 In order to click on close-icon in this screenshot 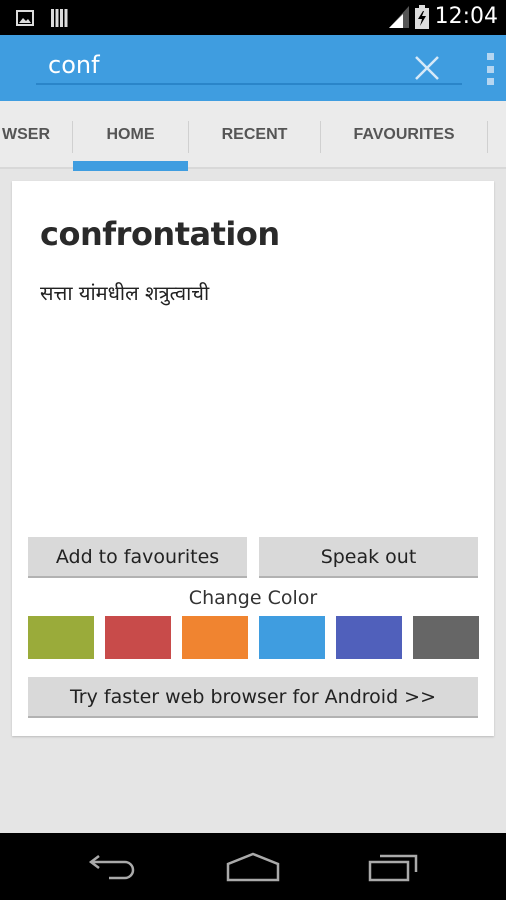, I will do `click(427, 68)`.